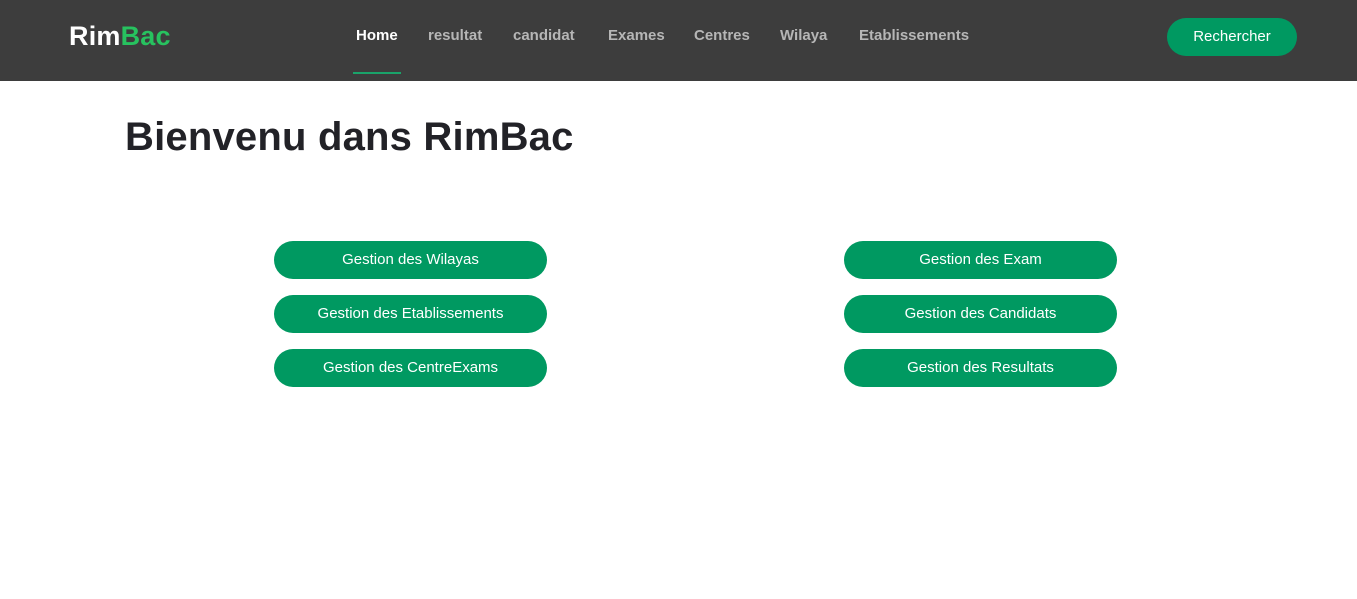 Image resolution: width=1357 pixels, height=599 pixels. I want to click on nav-item-centres: Centres, so click(722, 36).